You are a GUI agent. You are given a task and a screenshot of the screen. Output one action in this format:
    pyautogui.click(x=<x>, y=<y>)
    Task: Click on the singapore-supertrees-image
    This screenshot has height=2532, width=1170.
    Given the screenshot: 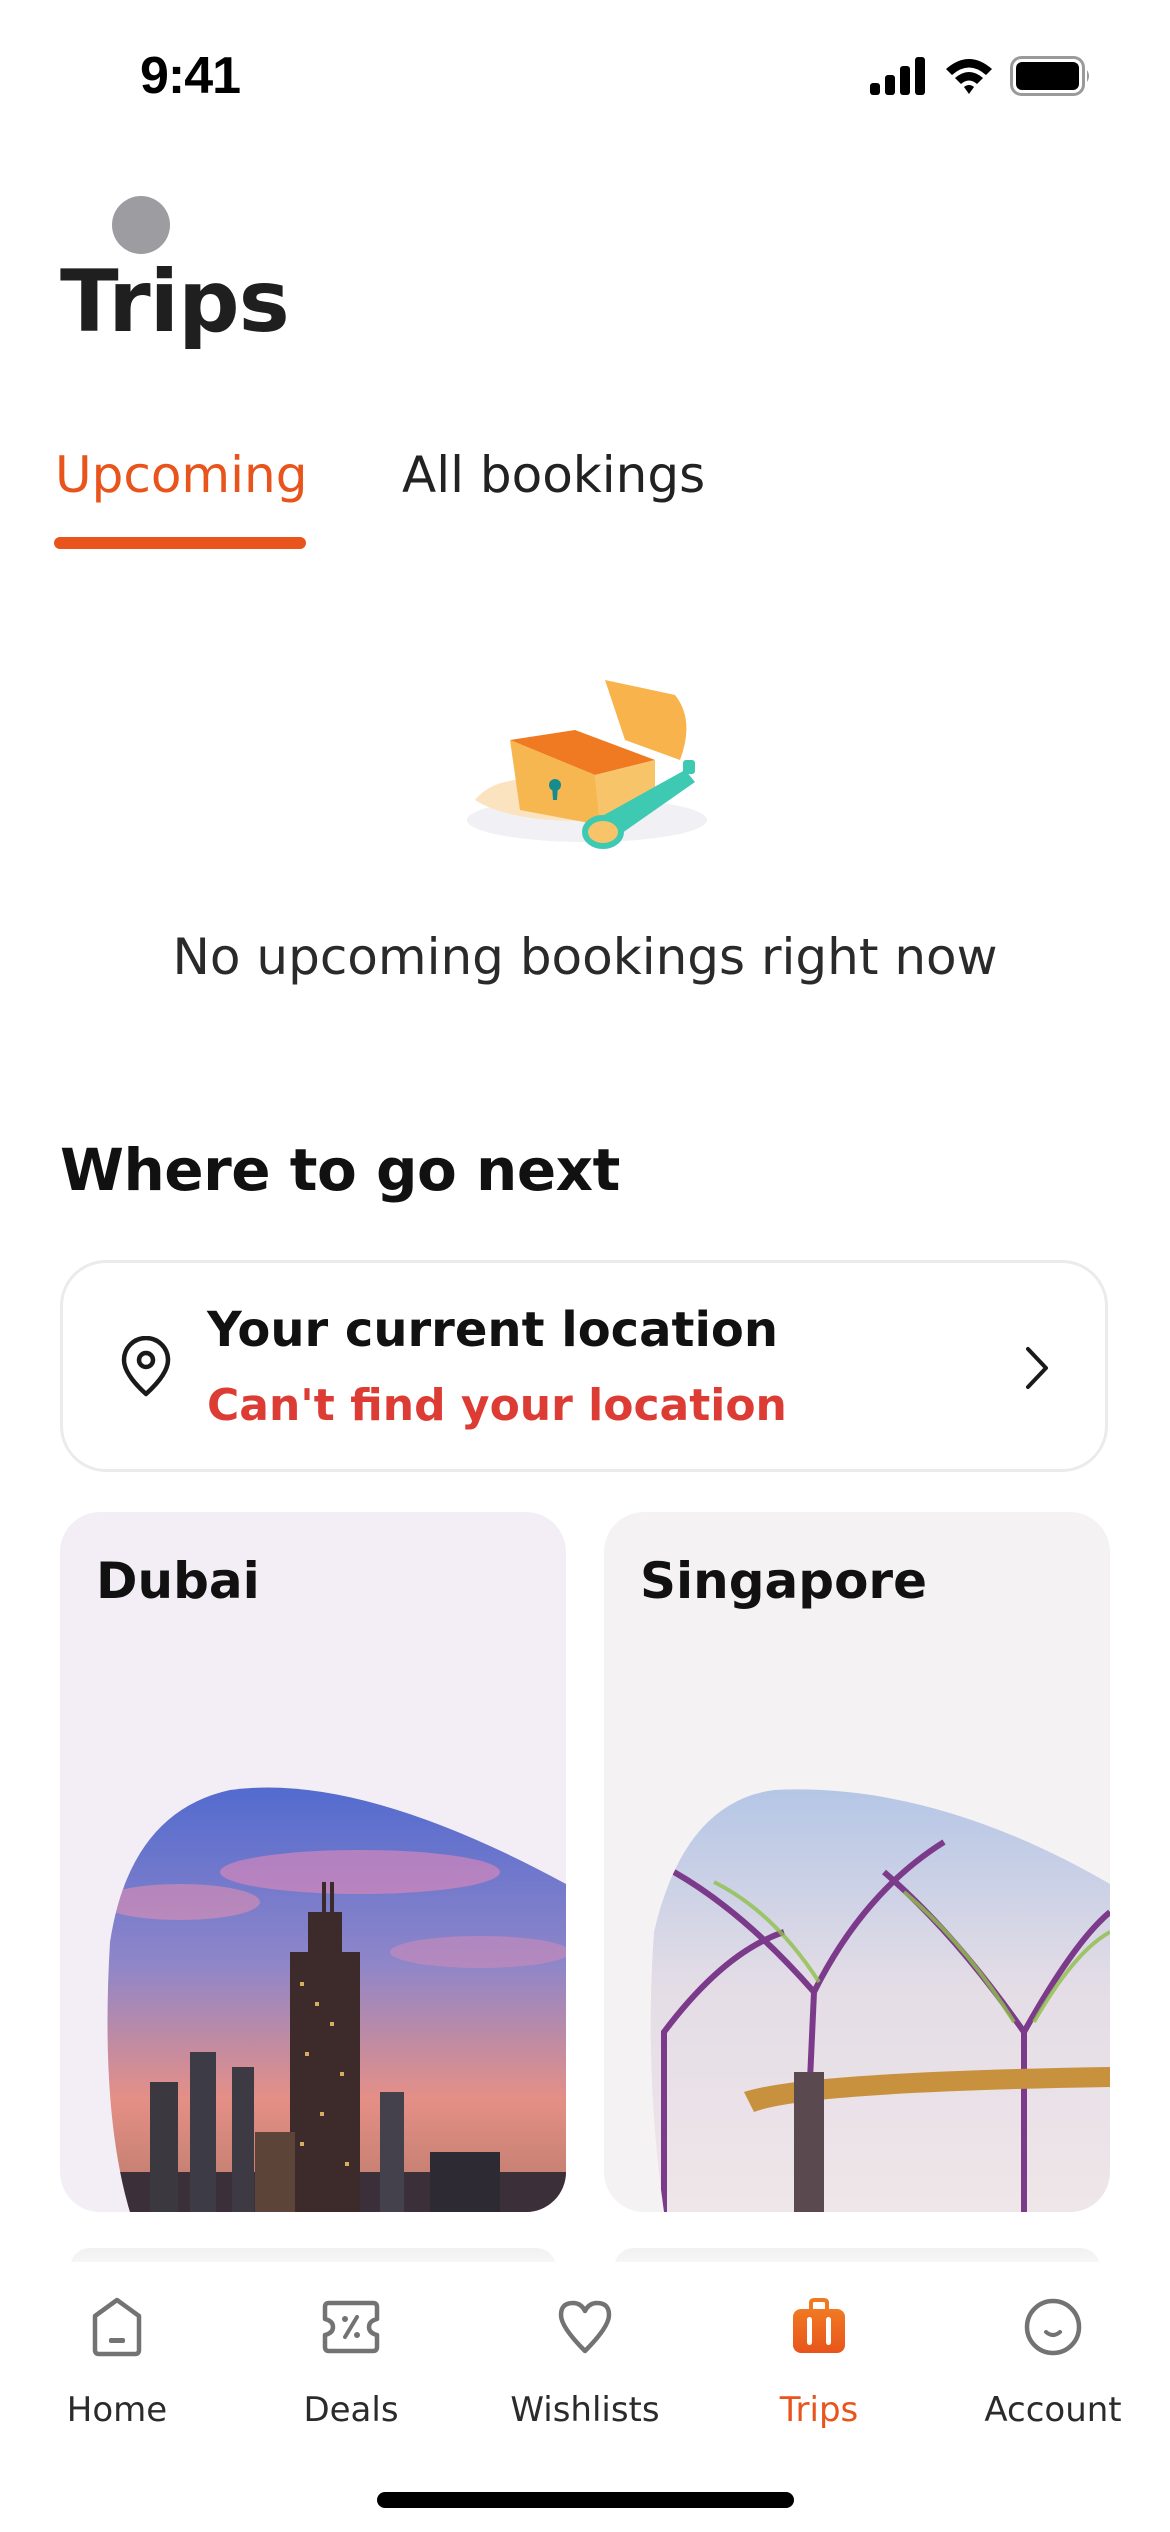 What is the action you would take?
    pyautogui.click(x=880, y=2000)
    